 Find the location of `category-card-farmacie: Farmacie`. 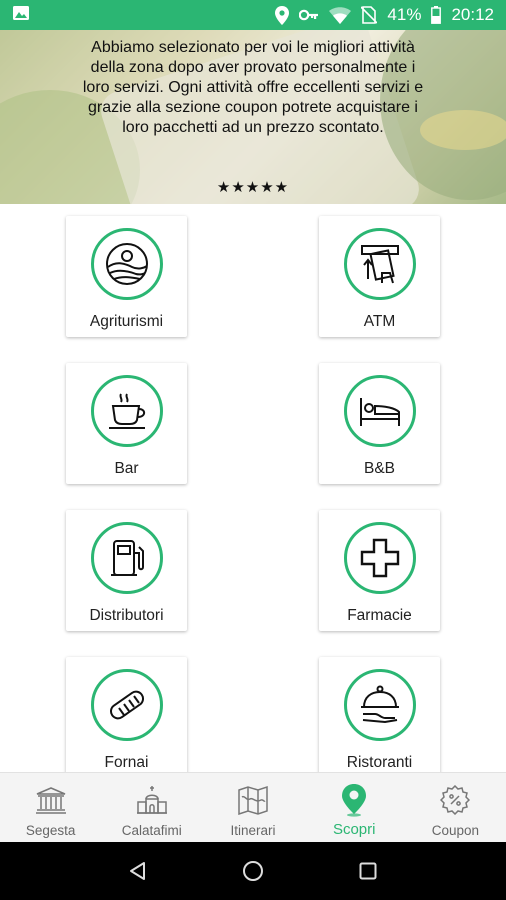

category-card-farmacie: Farmacie is located at coordinates (379, 570).